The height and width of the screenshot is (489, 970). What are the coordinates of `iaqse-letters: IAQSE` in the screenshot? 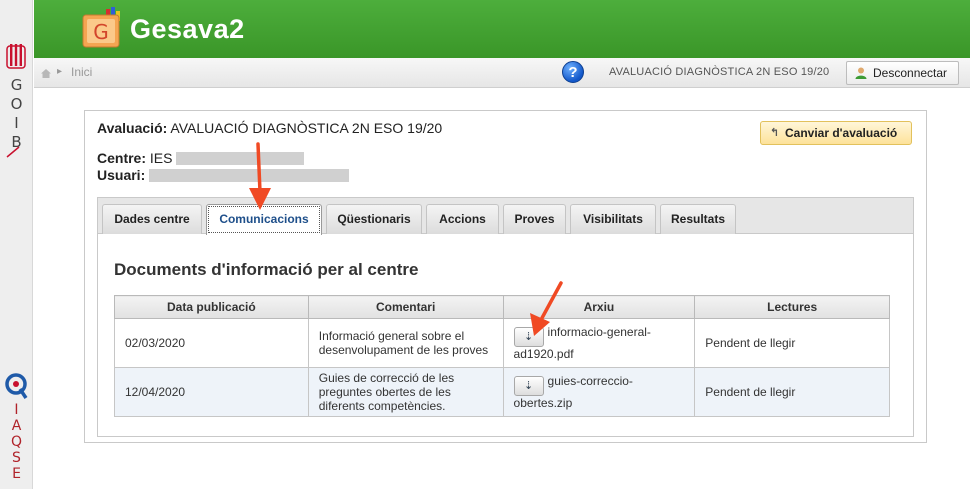 It's located at (16, 442).